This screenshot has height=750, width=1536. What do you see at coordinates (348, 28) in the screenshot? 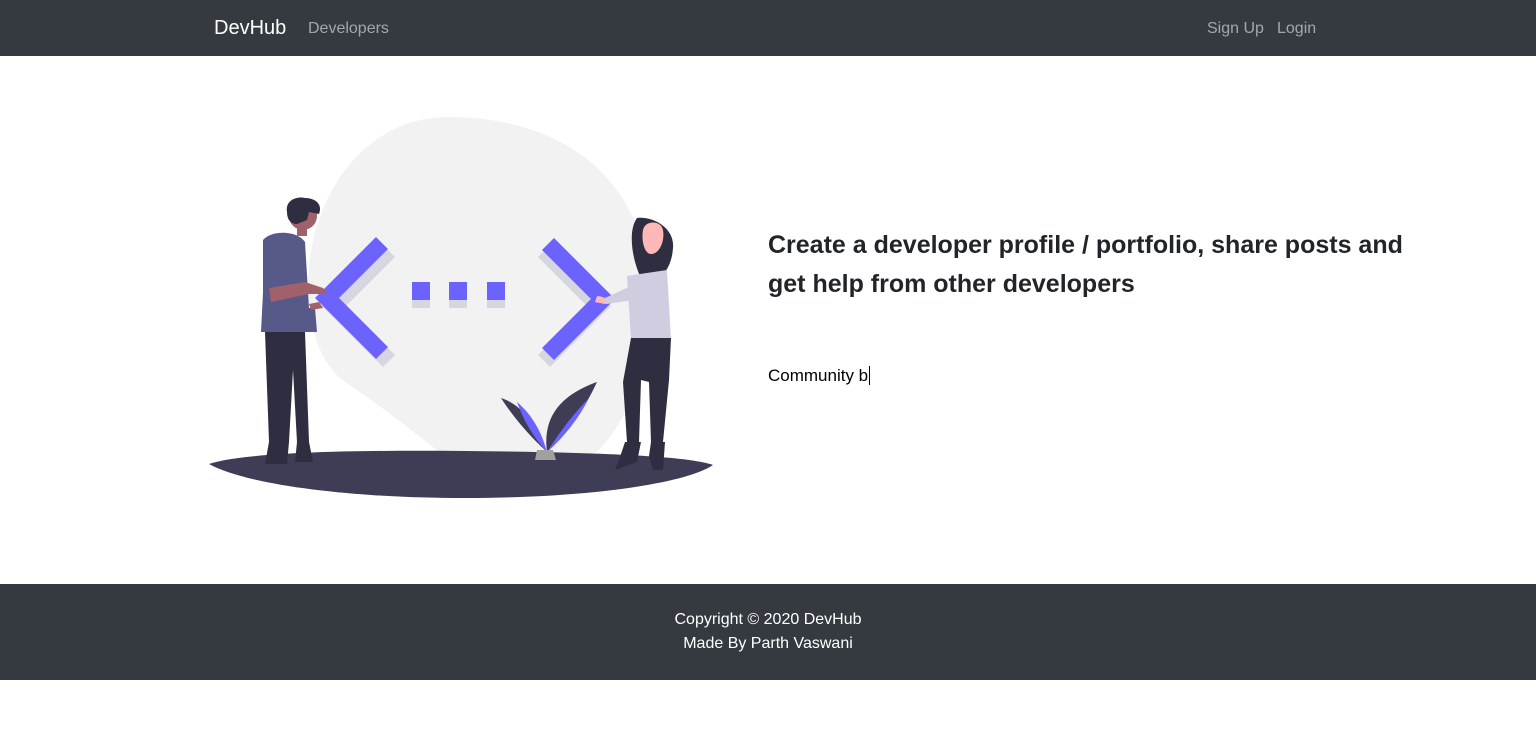
I see `nav-developers-link: Developers` at bounding box center [348, 28].